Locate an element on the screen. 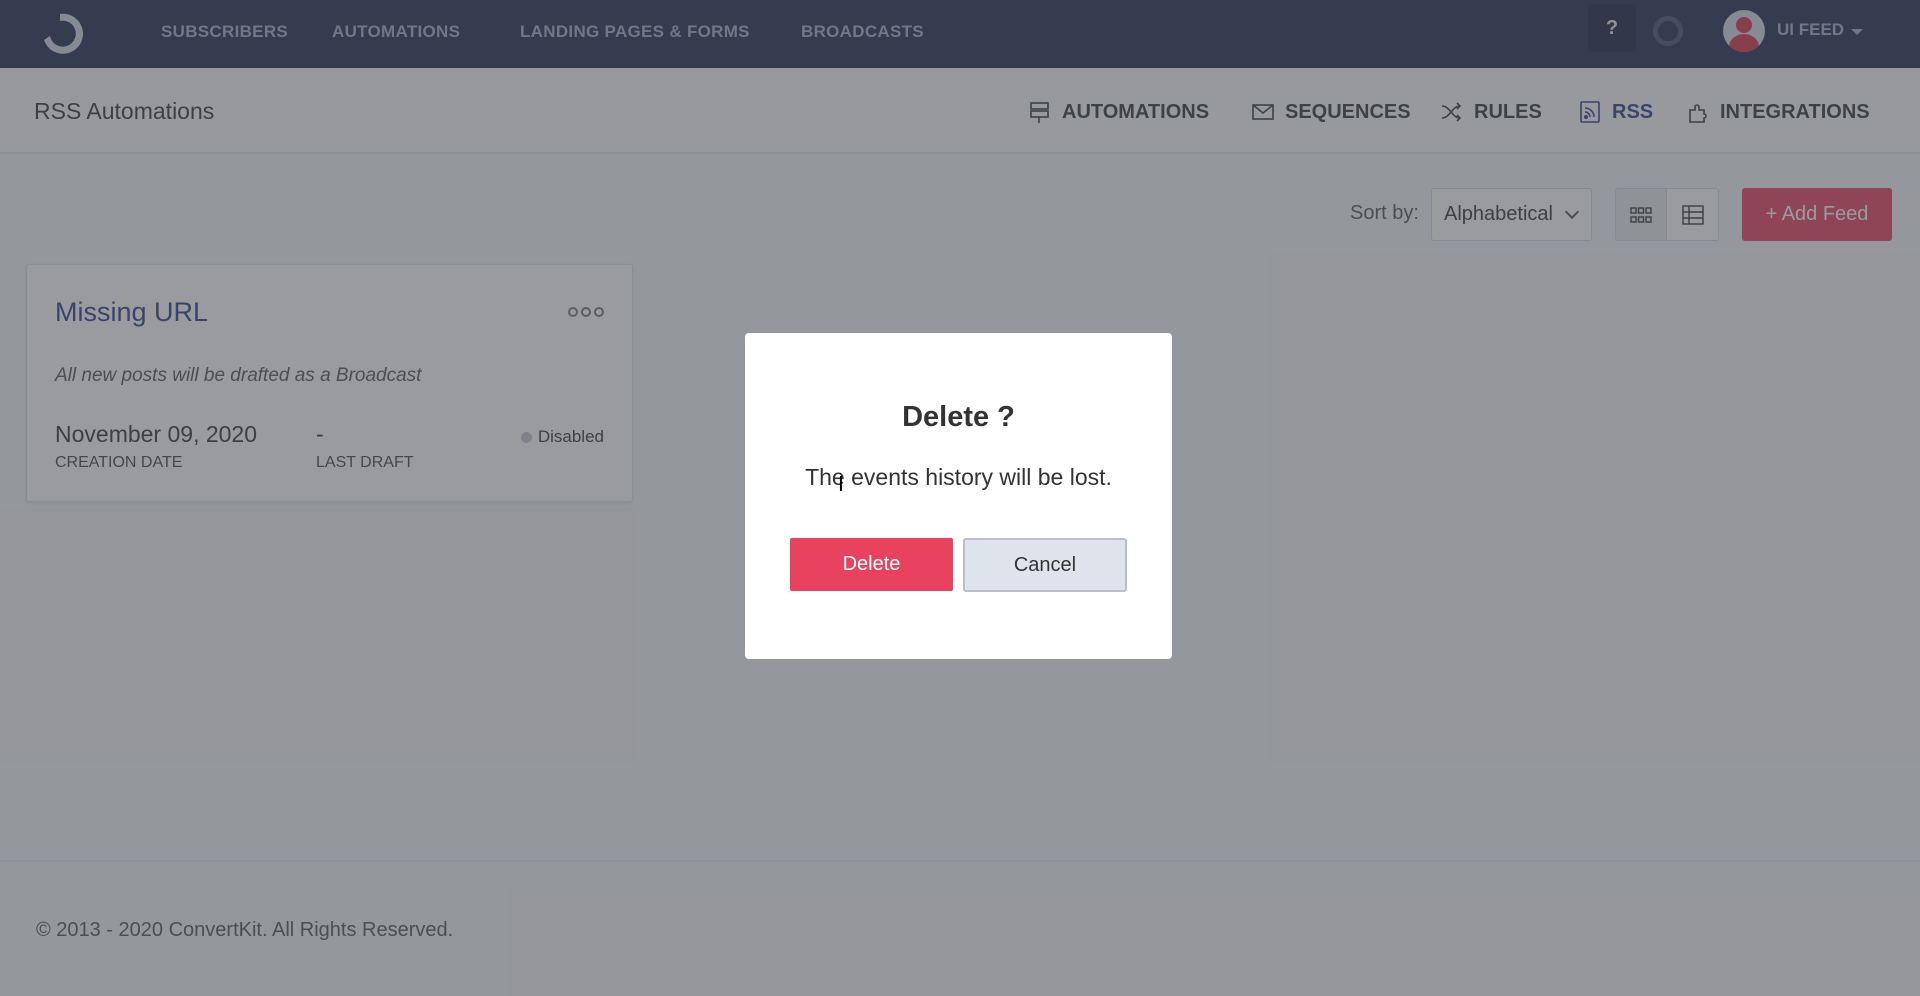 This screenshot has width=1920, height=996. dialog-title: Delete ? is located at coordinates (958, 417).